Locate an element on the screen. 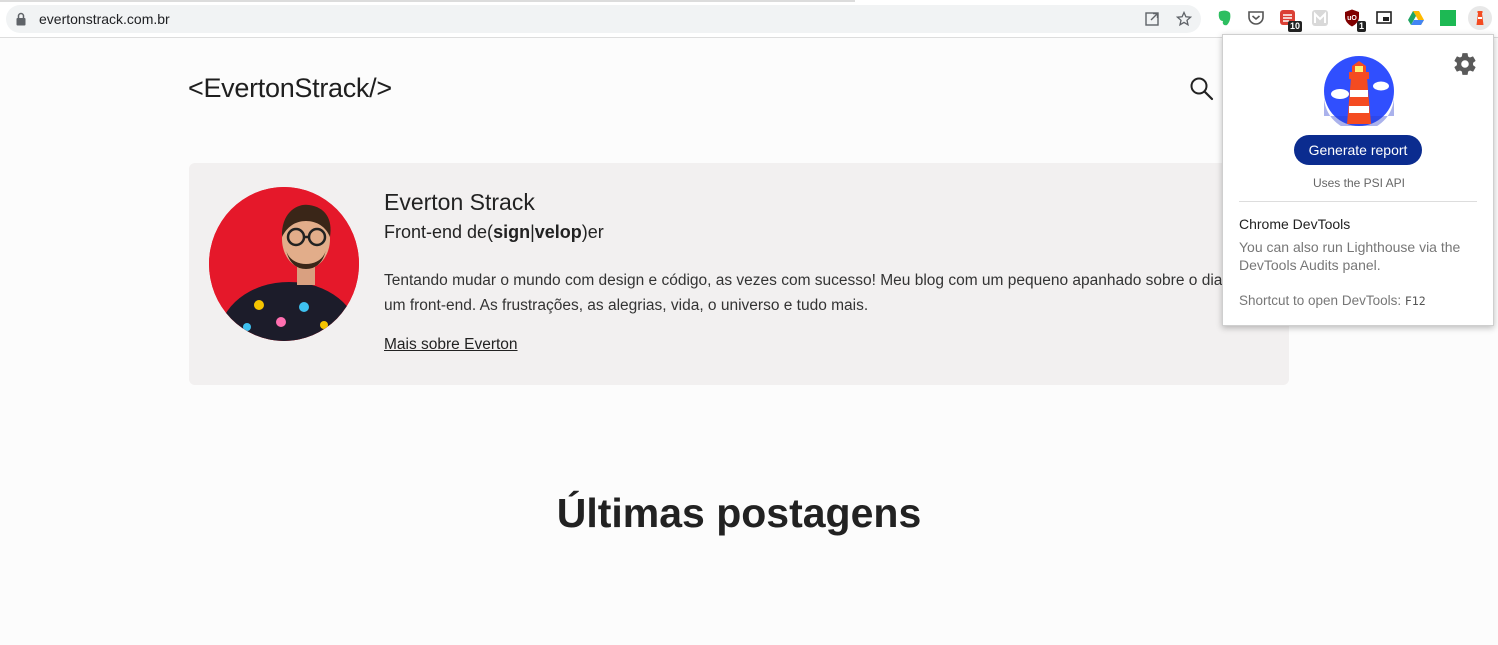  lighthouse-icon is located at coordinates (1480, 18).